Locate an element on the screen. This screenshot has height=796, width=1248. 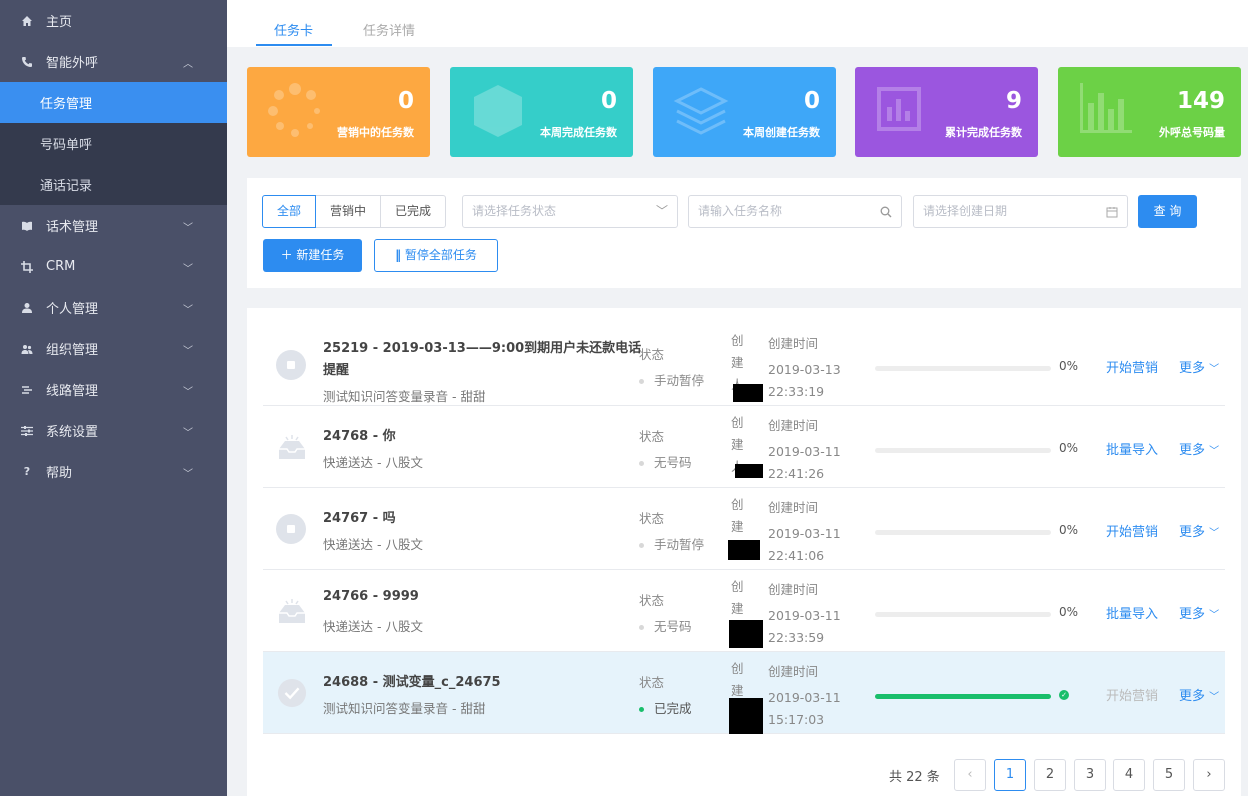
inbox-icon is located at coordinates (292, 447).